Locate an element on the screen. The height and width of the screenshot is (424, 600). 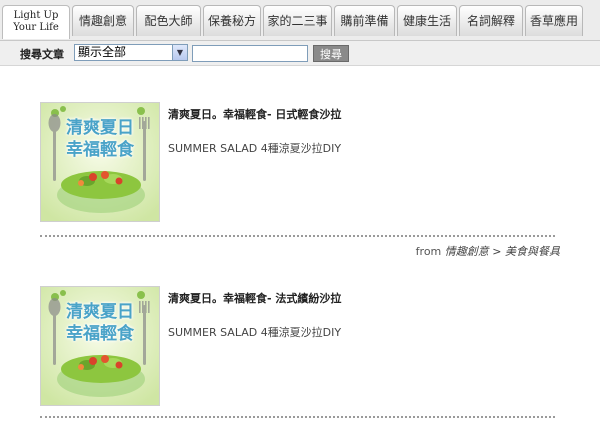
from-prefix: from is located at coordinates (428, 251).